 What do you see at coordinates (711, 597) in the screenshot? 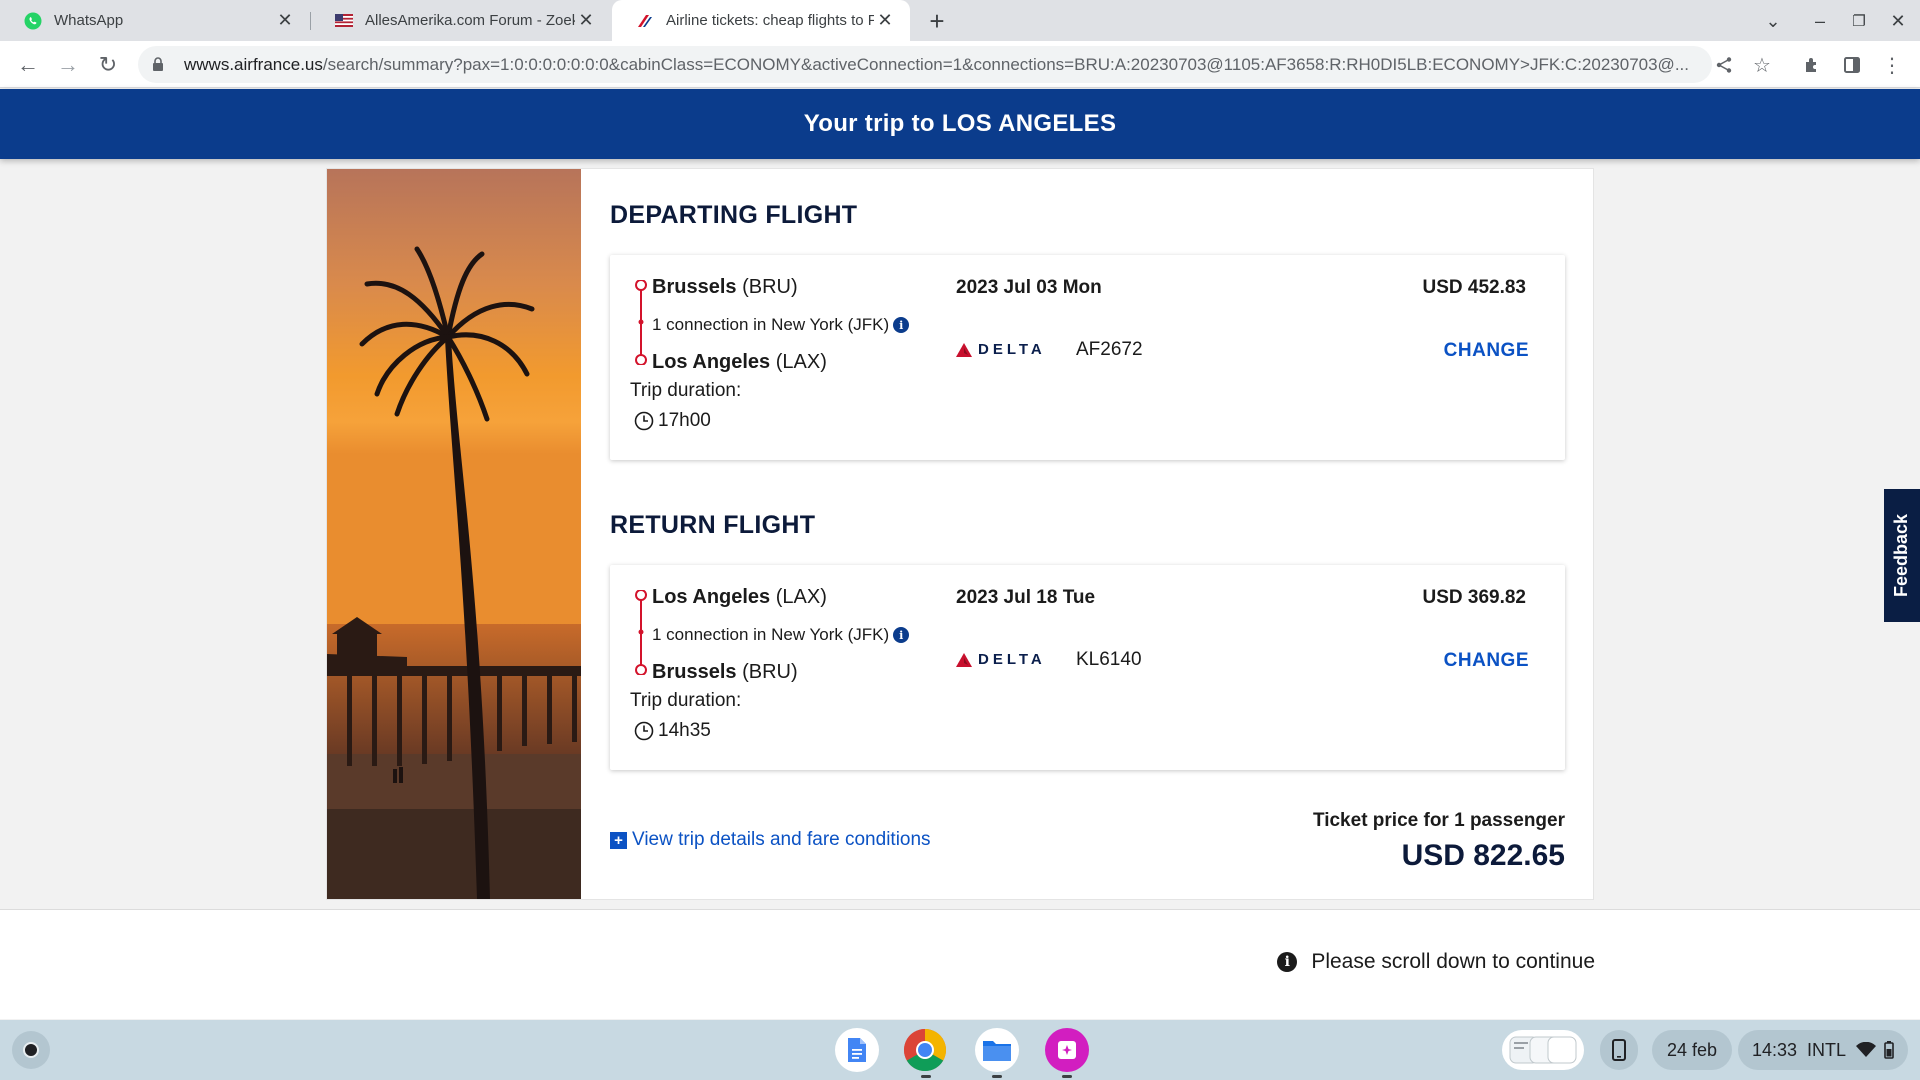
I see `origin-city-name: Los Angeles` at bounding box center [711, 597].